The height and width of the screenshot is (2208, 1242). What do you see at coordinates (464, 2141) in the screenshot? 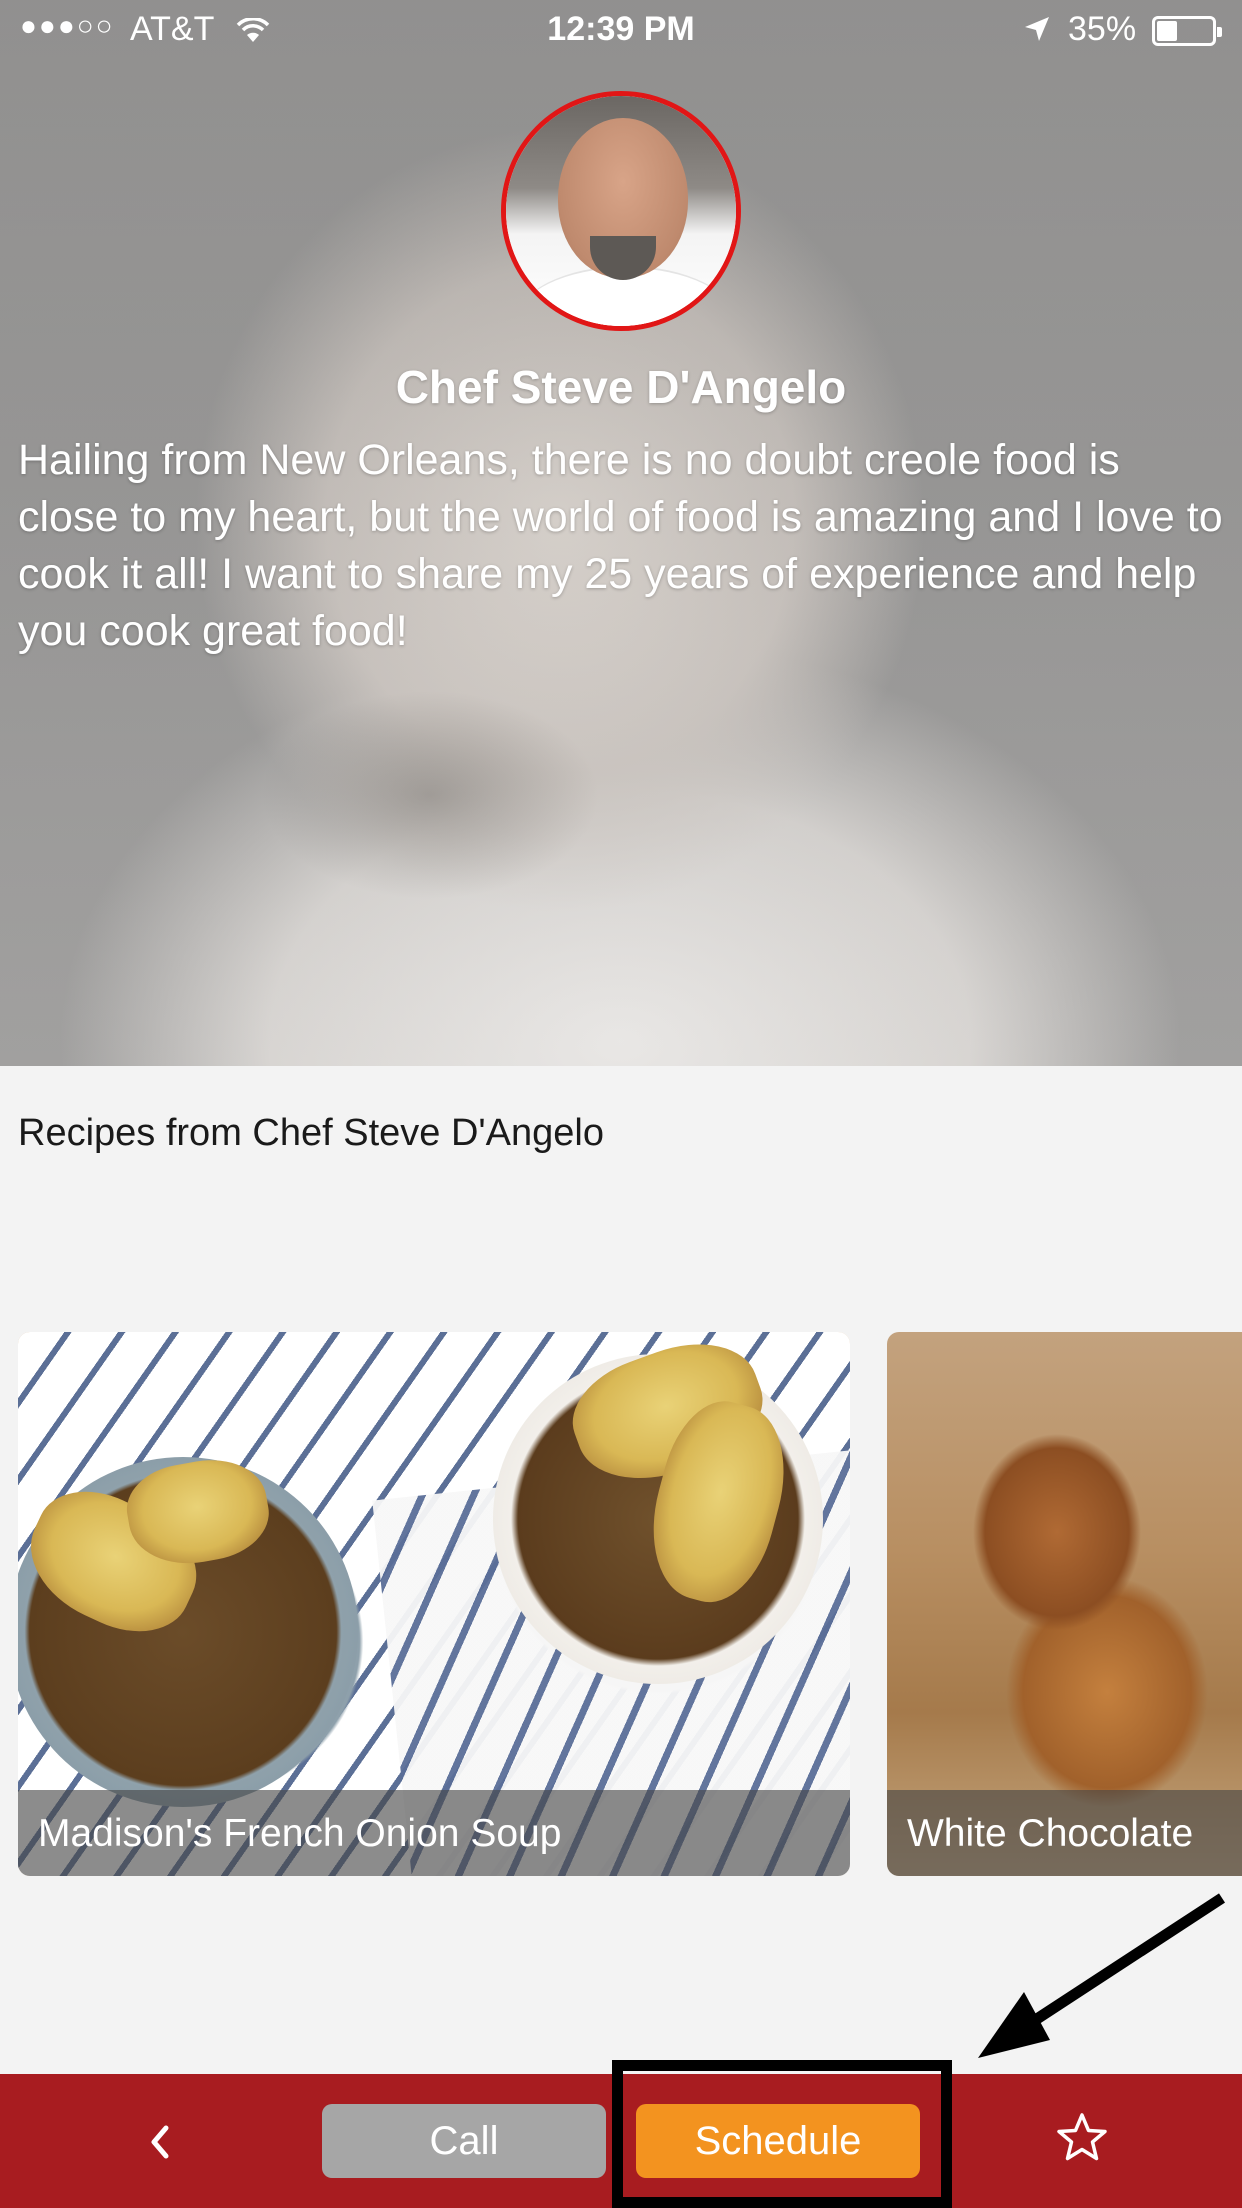
I see `call-button: Call` at bounding box center [464, 2141].